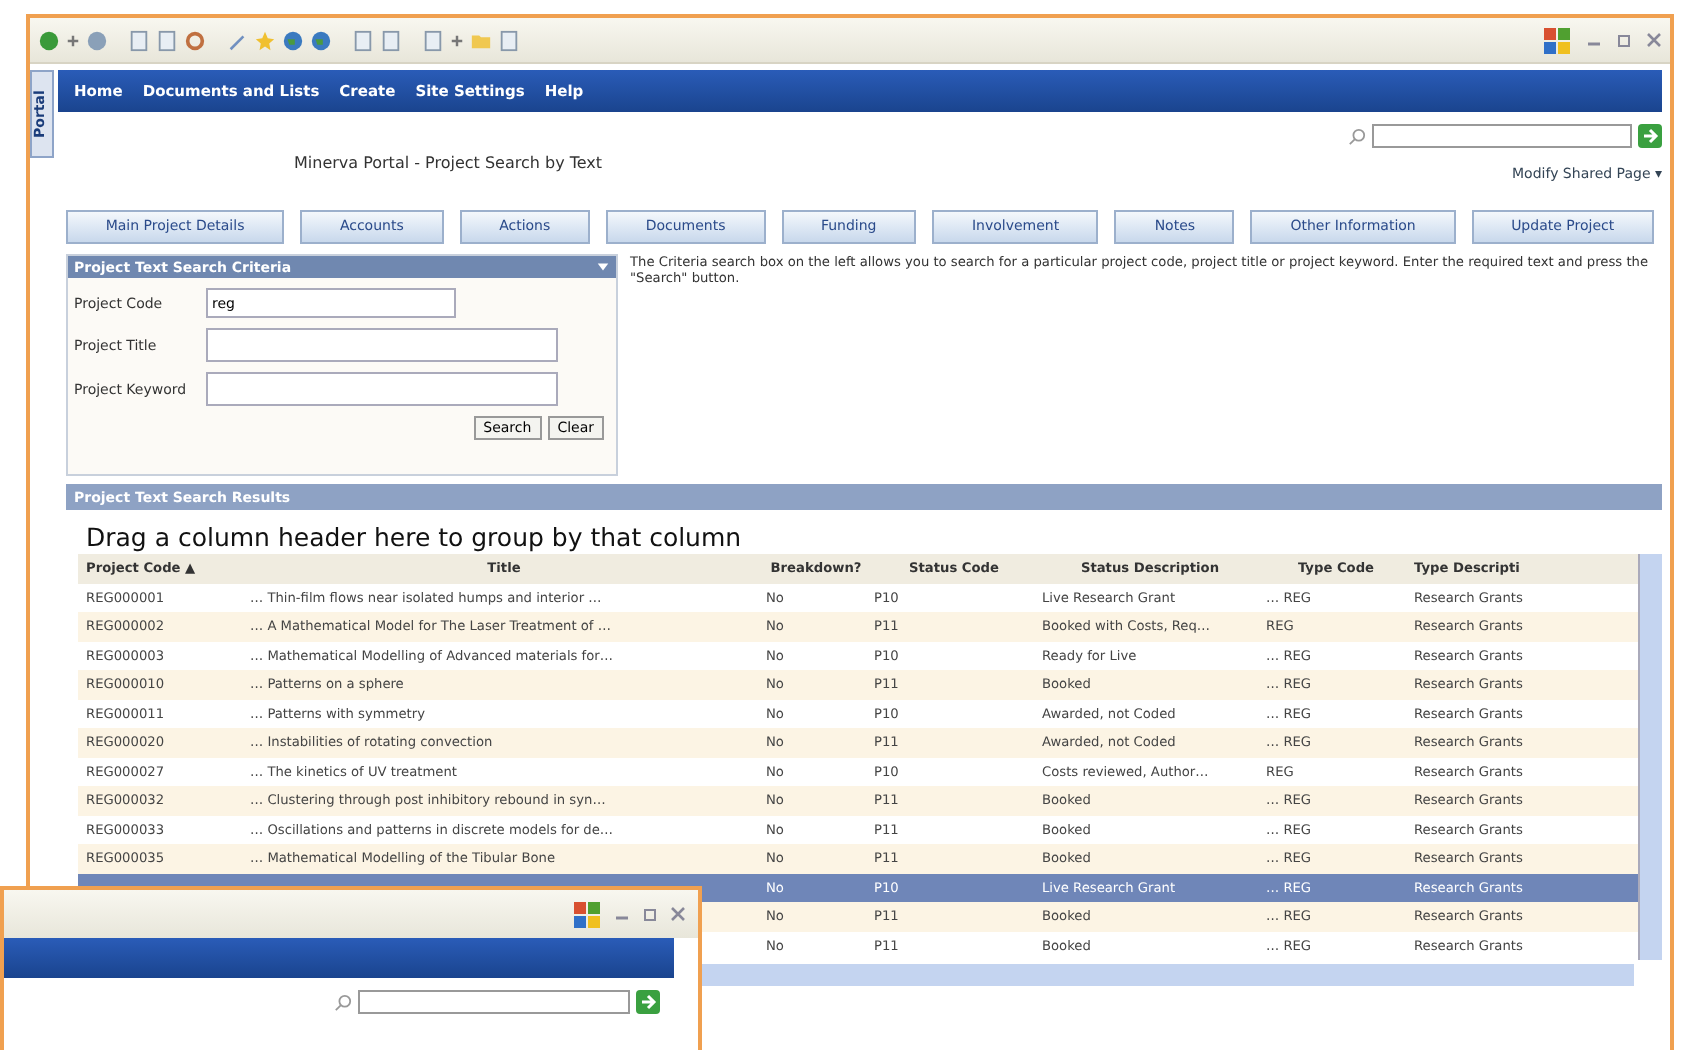 Image resolution: width=1686 pixels, height=1050 pixels. Describe the element at coordinates (415, 538) in the screenshot. I see `group-hint: Drag a column header here to group by that column` at that location.